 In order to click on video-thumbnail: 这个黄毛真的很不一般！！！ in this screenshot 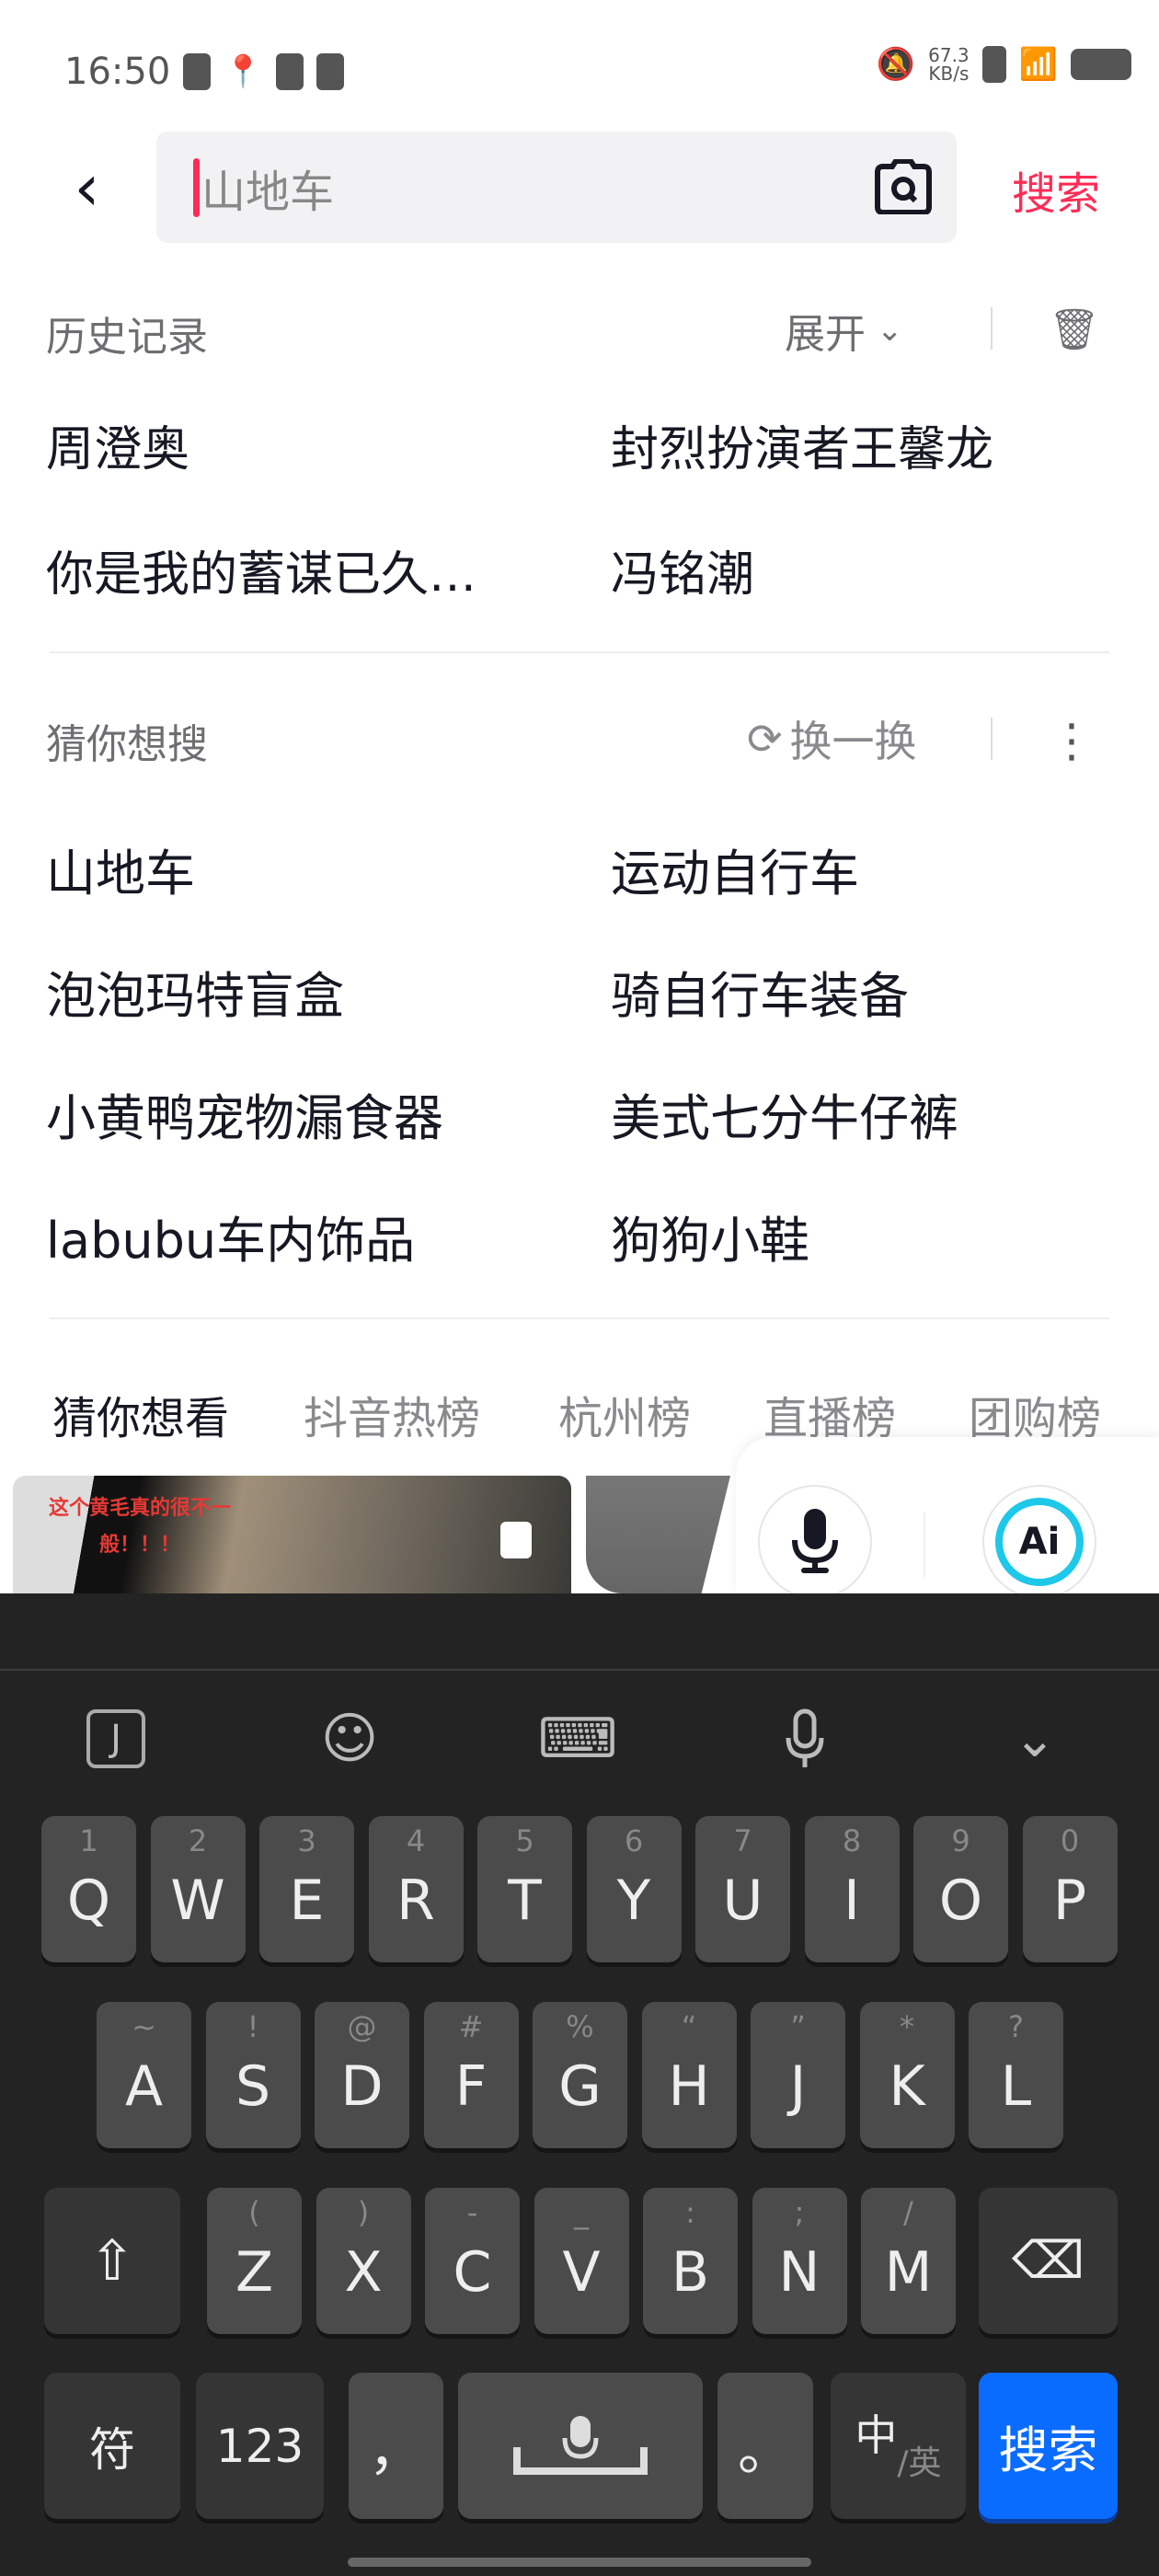, I will do `click(292, 1540)`.